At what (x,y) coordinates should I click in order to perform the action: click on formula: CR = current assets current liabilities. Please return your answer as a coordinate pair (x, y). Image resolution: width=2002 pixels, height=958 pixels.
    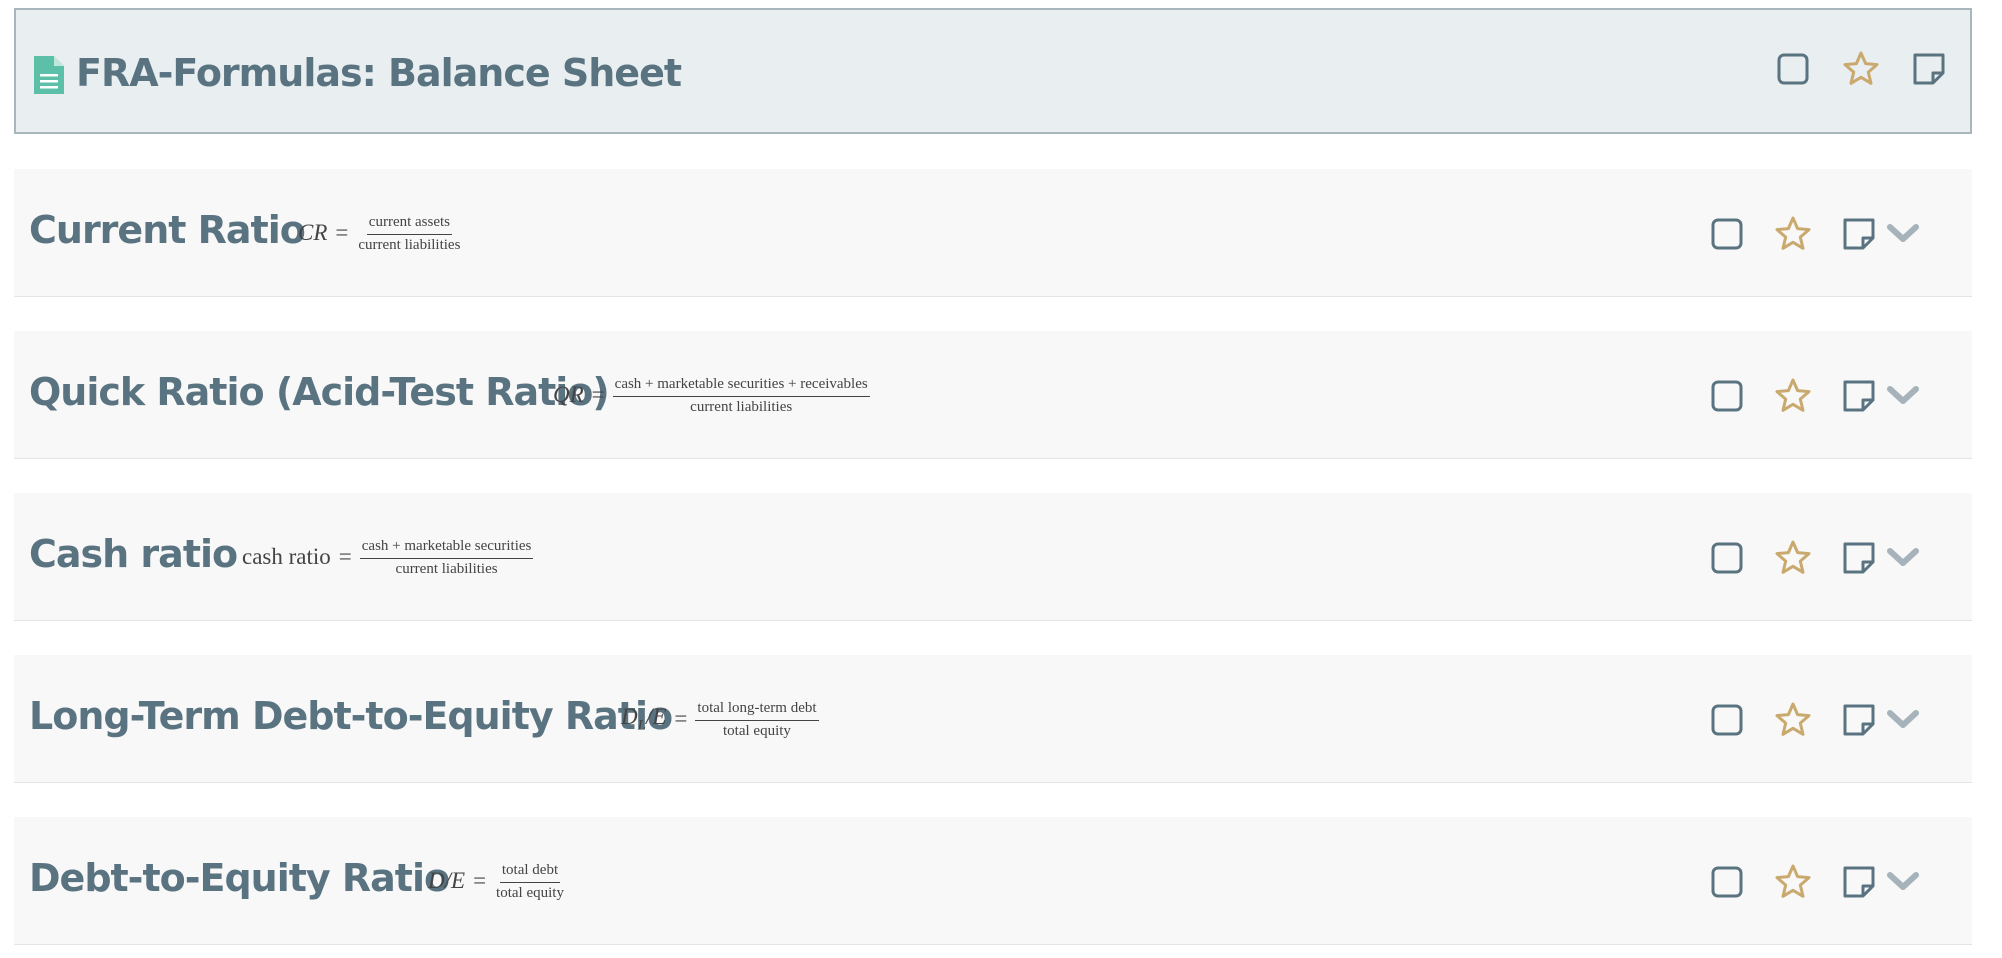
    Looking at the image, I should click on (380, 233).